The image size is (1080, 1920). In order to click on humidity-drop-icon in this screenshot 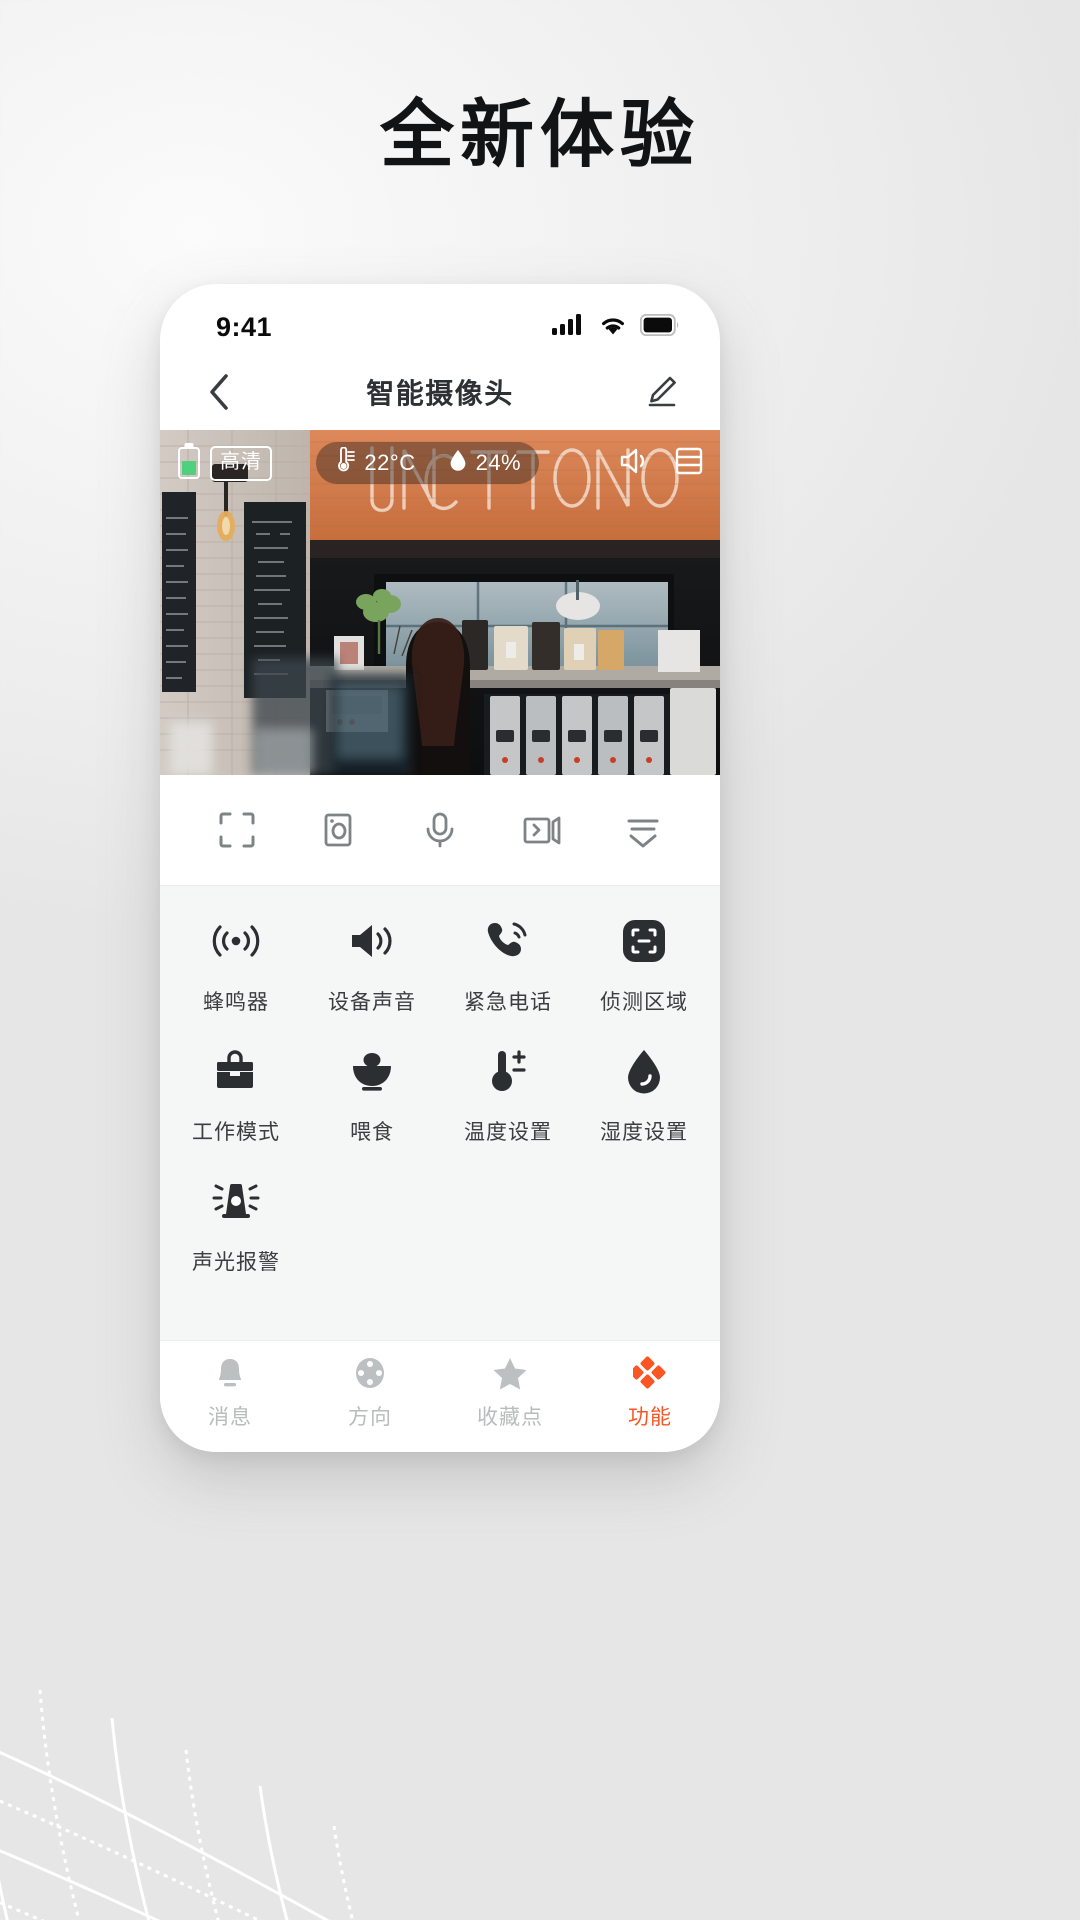, I will do `click(644, 1071)`.